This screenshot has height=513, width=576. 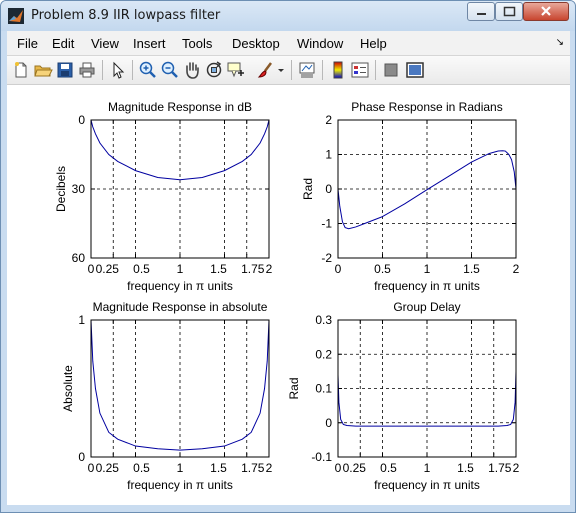 I want to click on minimize-icon, so click(x=481, y=14).